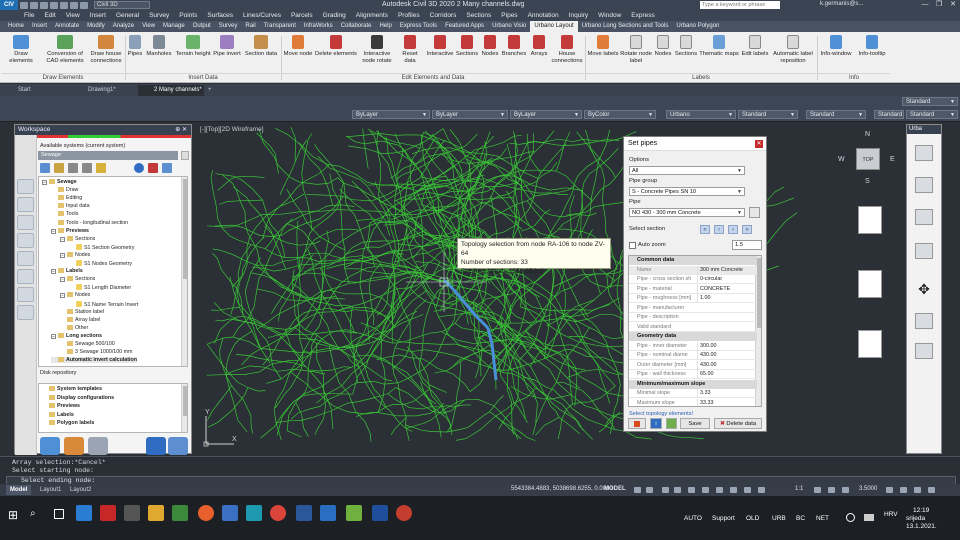 The height and width of the screenshot is (540, 960). What do you see at coordinates (34, 5) in the screenshot?
I see `open-file-icon` at bounding box center [34, 5].